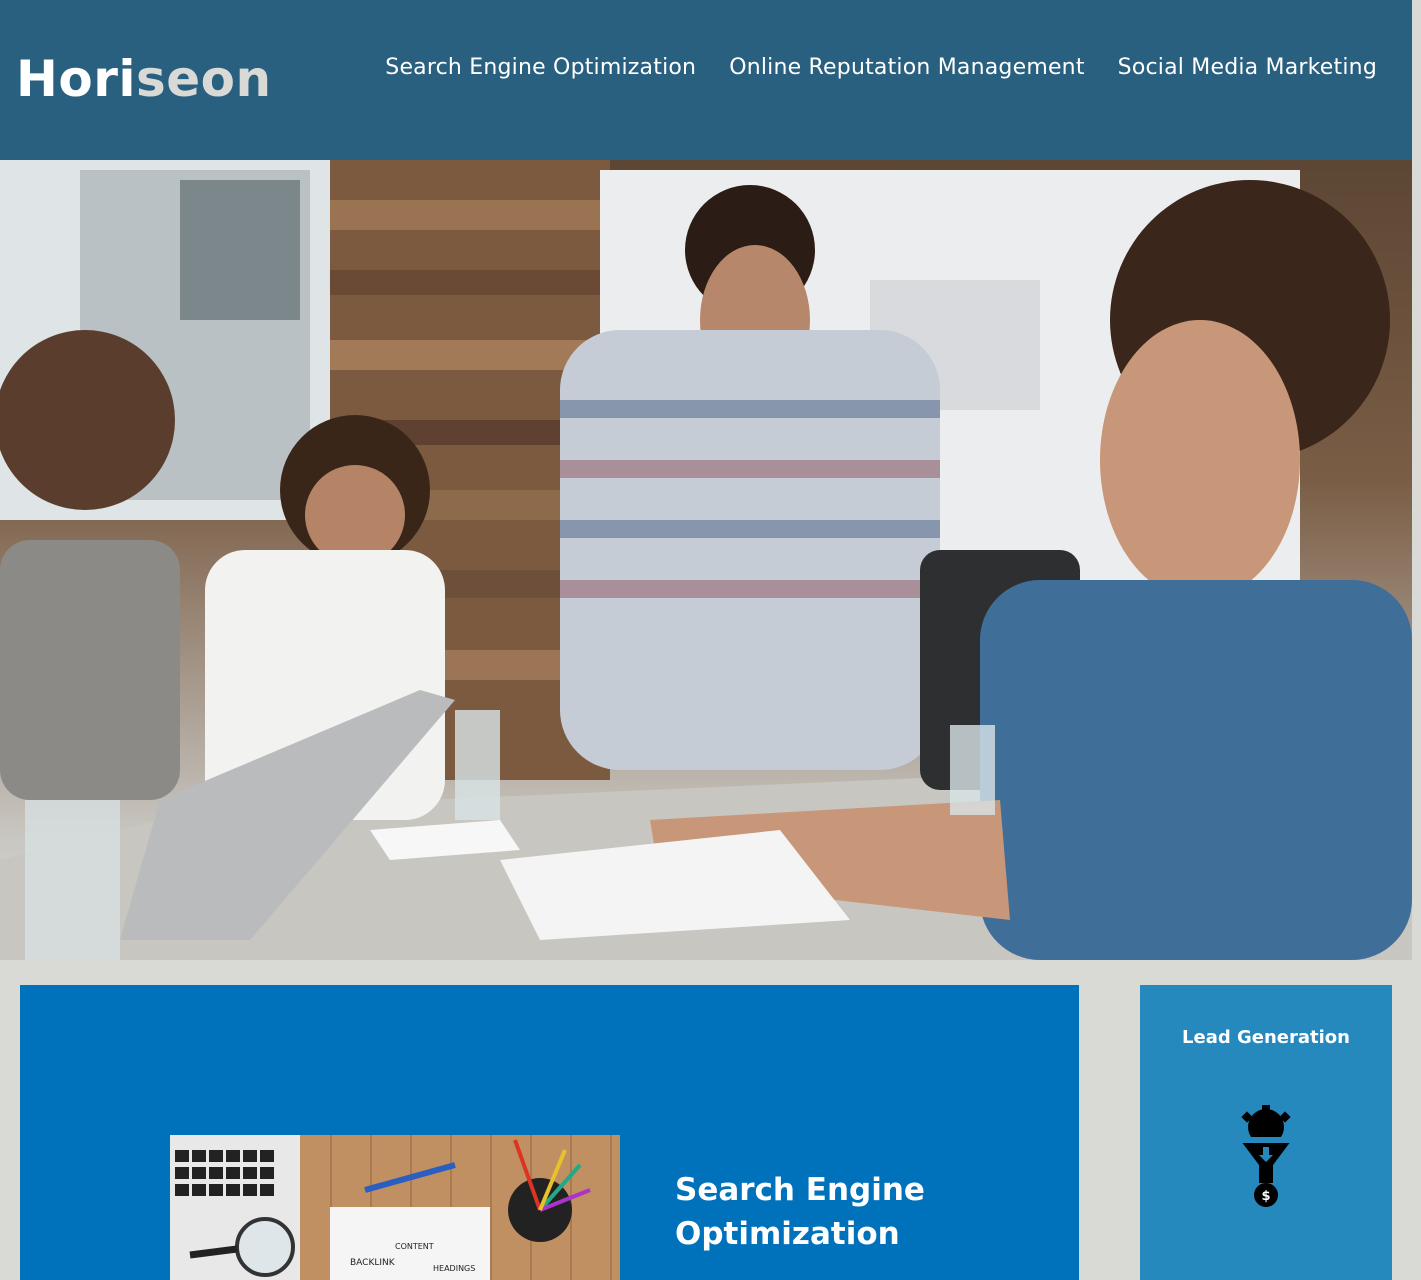 This screenshot has height=1280, width=1421. I want to click on nav-link-online-reputation-management: Online Reputation Management, so click(906, 67).